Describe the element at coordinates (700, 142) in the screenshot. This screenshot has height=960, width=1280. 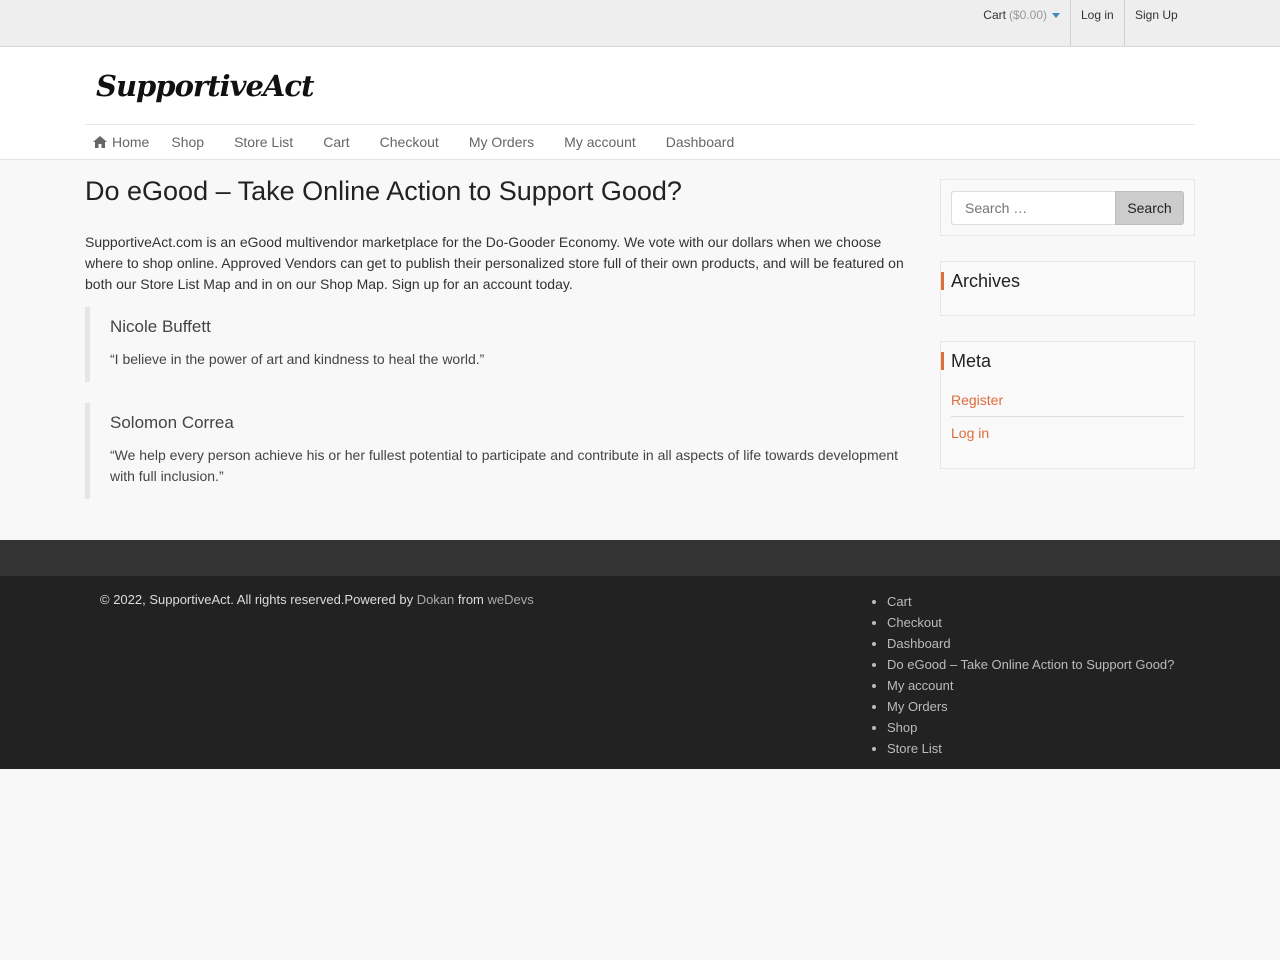
I see `nav-item-dashboard: Dashboard` at that location.